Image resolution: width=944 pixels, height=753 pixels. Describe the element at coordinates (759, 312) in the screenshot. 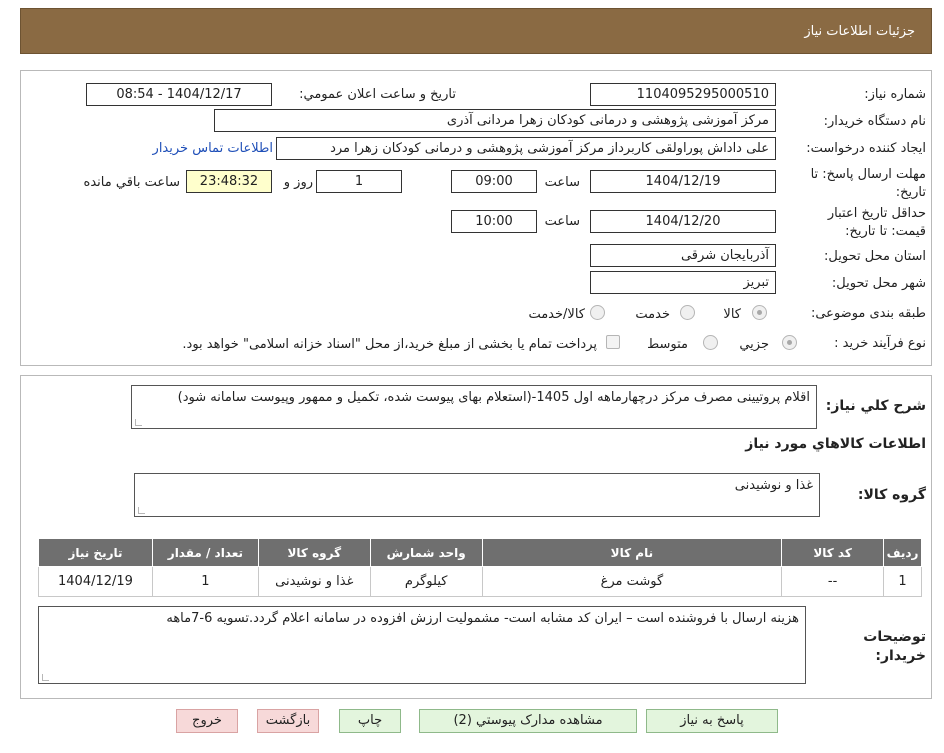

I see `category-goods-radio` at that location.